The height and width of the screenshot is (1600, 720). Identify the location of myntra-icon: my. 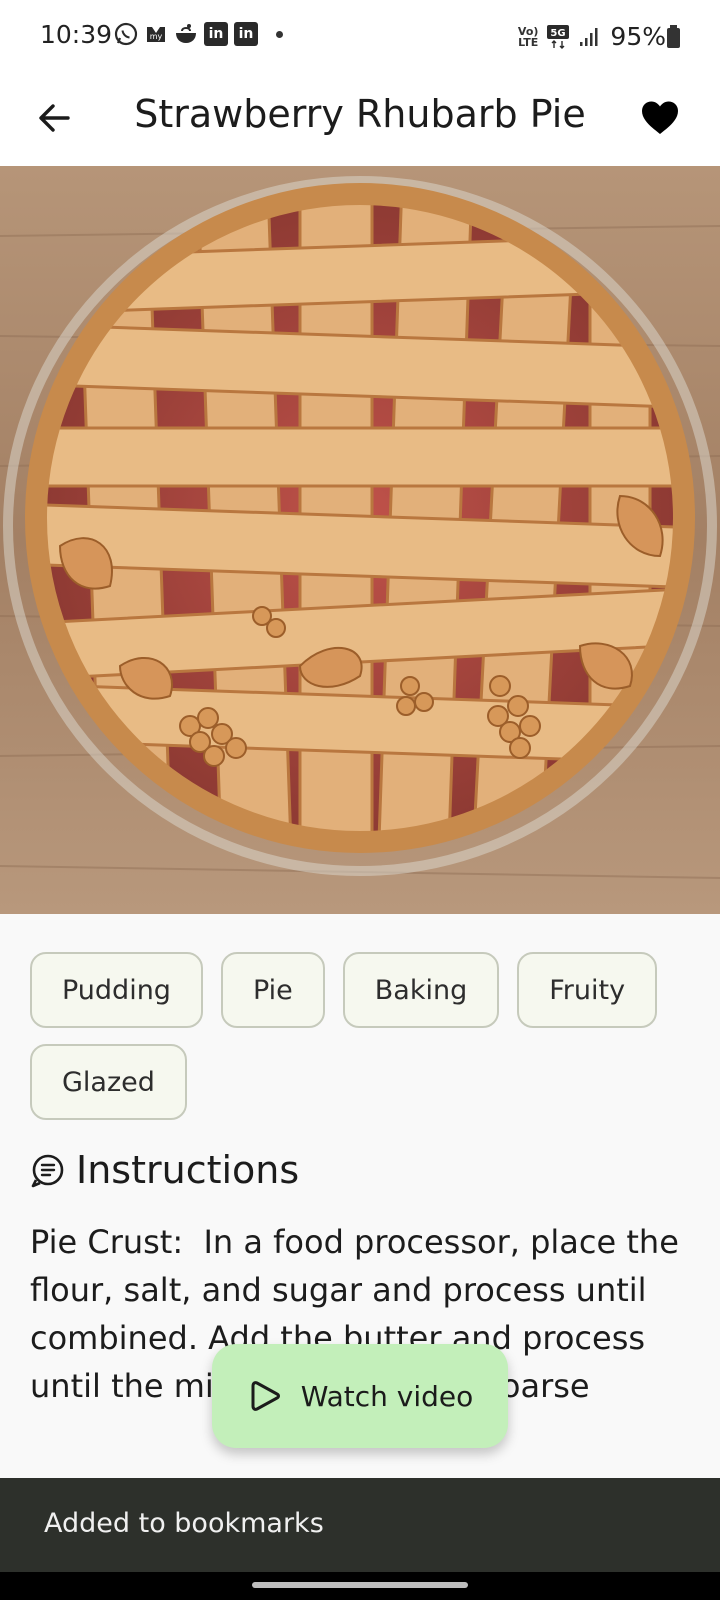
(156, 34).